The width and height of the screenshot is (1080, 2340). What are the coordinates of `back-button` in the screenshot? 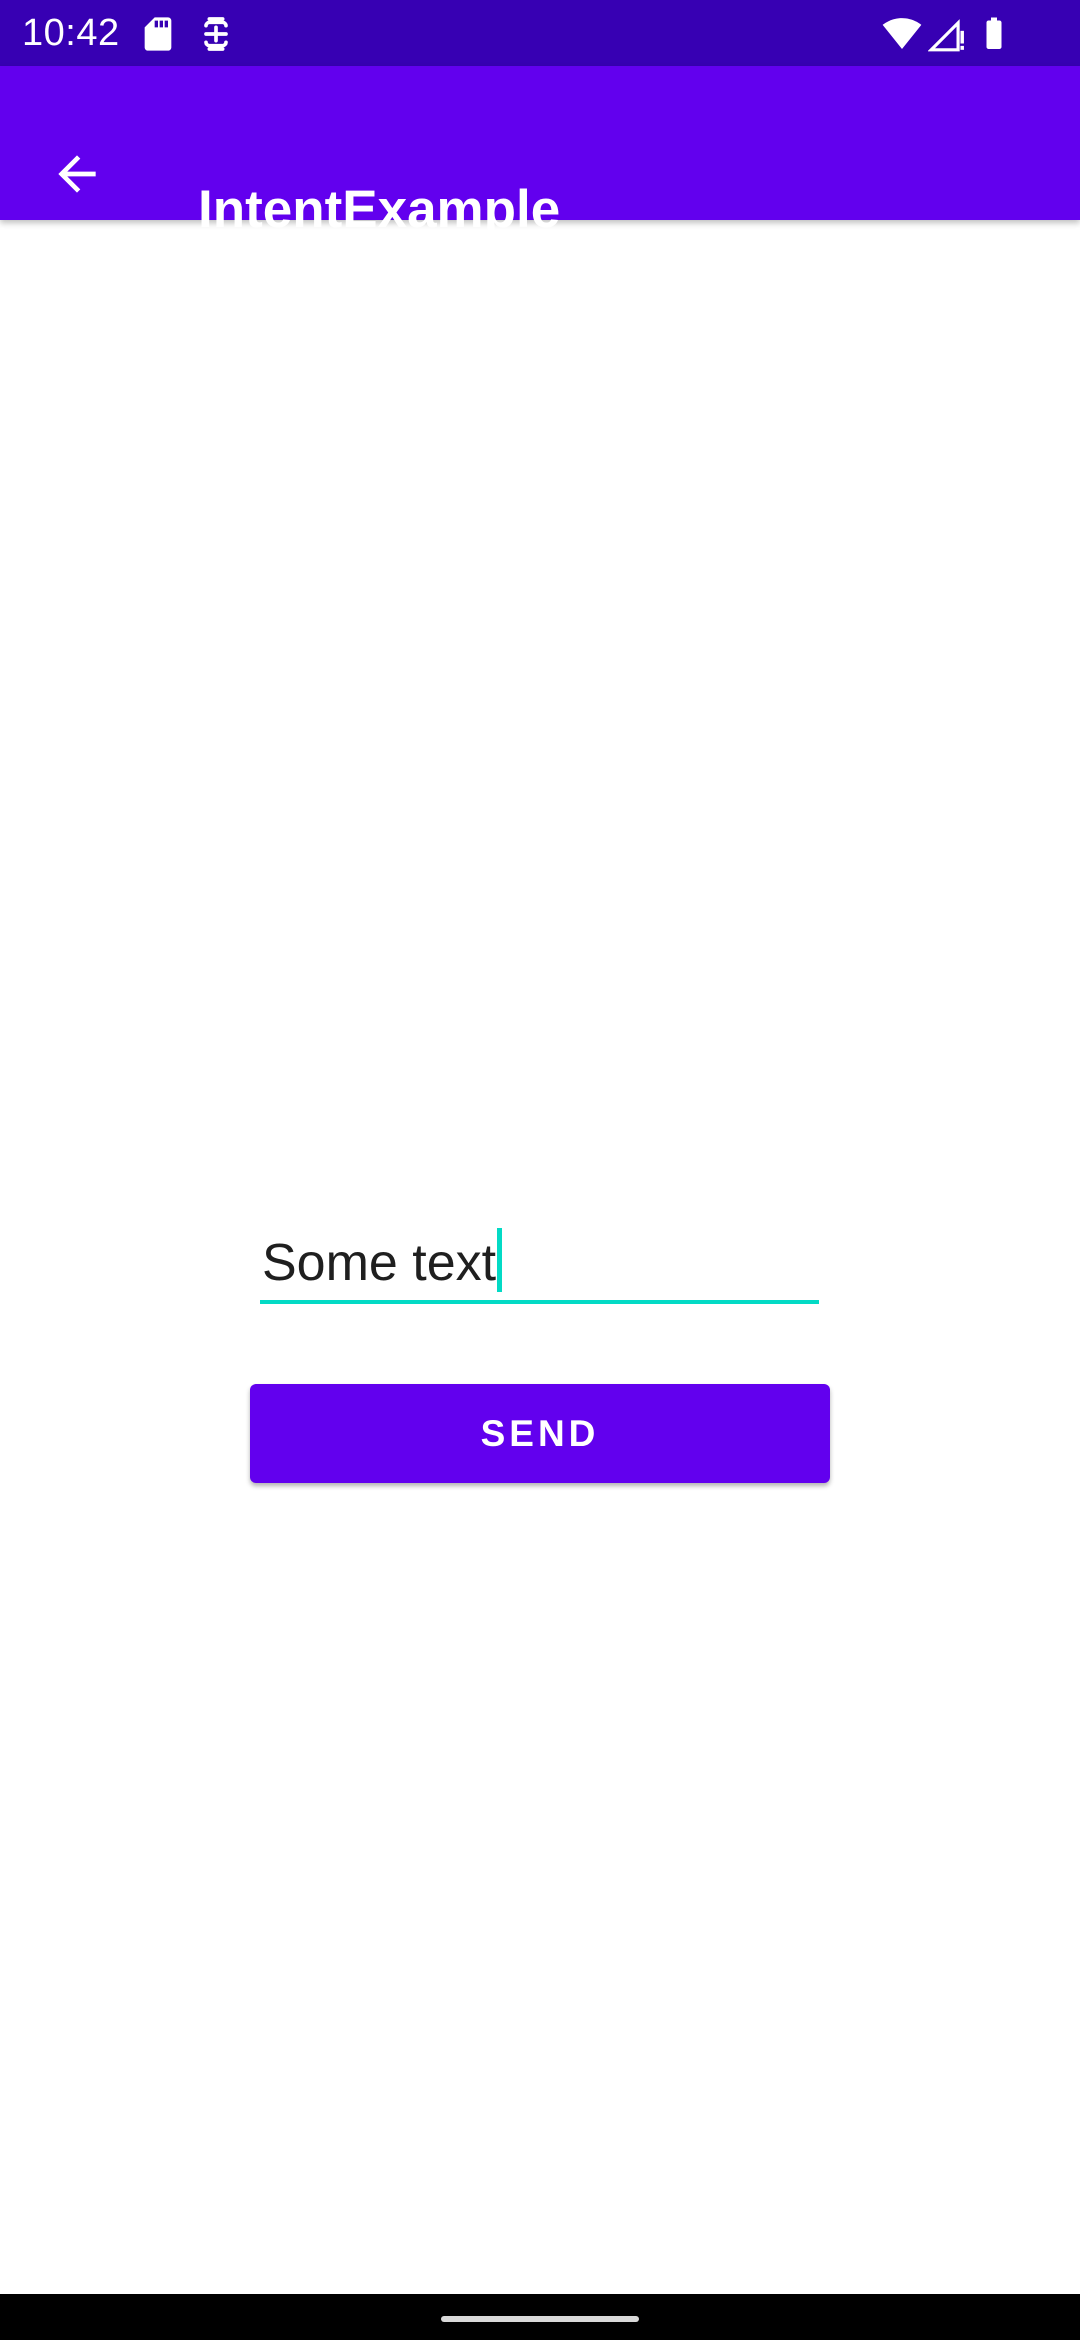 It's located at (77, 174).